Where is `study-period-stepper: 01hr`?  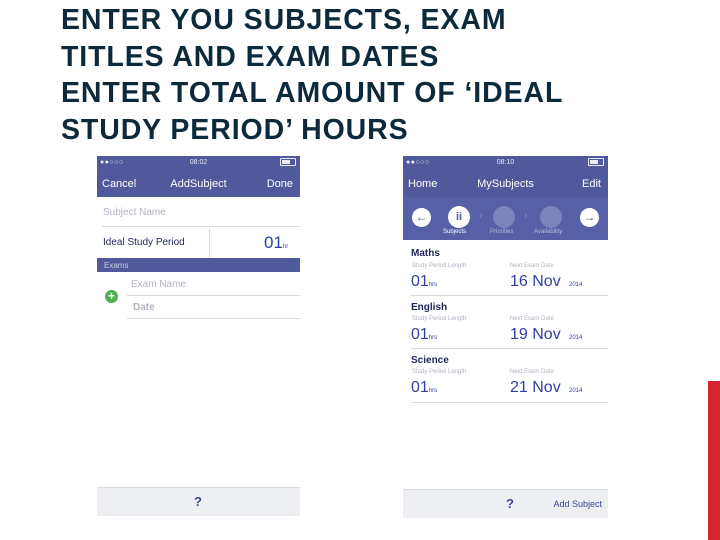 study-period-stepper: 01hr is located at coordinates (276, 243).